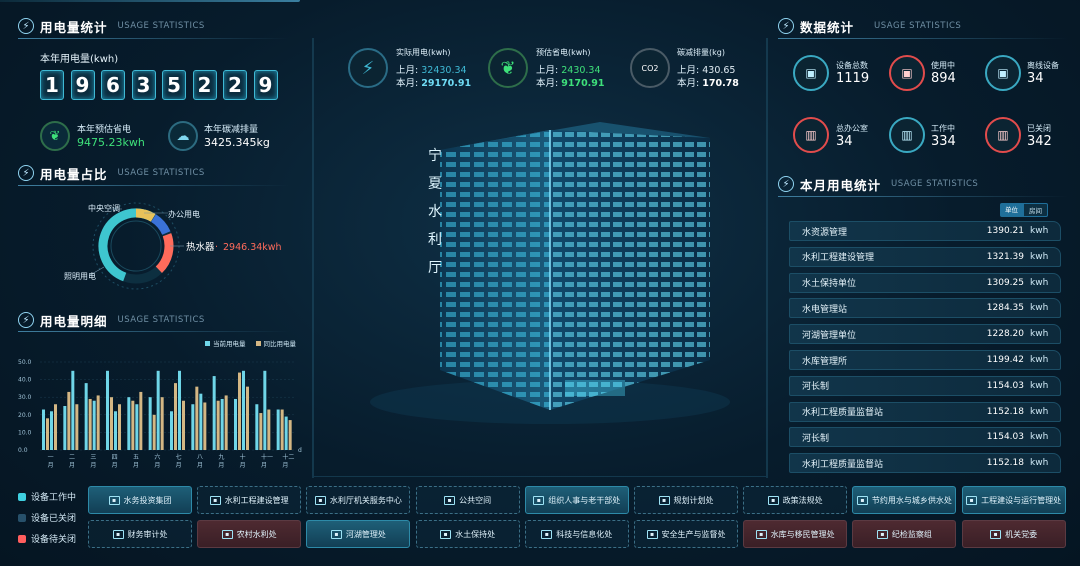  What do you see at coordinates (584, 534) in the screenshot?
I see `department-label: 科技与信息化处` at bounding box center [584, 534].